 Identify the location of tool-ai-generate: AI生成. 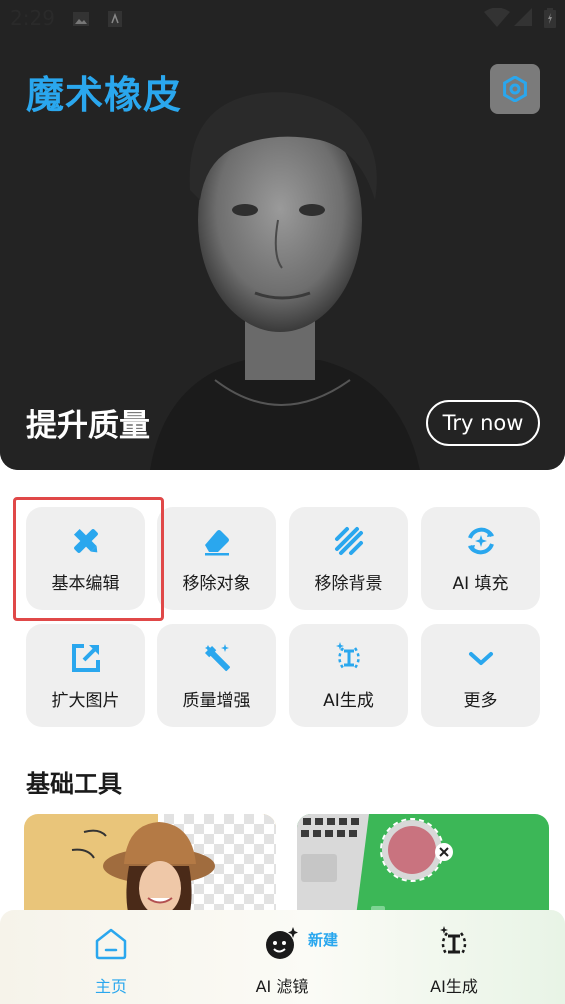
(348, 675).